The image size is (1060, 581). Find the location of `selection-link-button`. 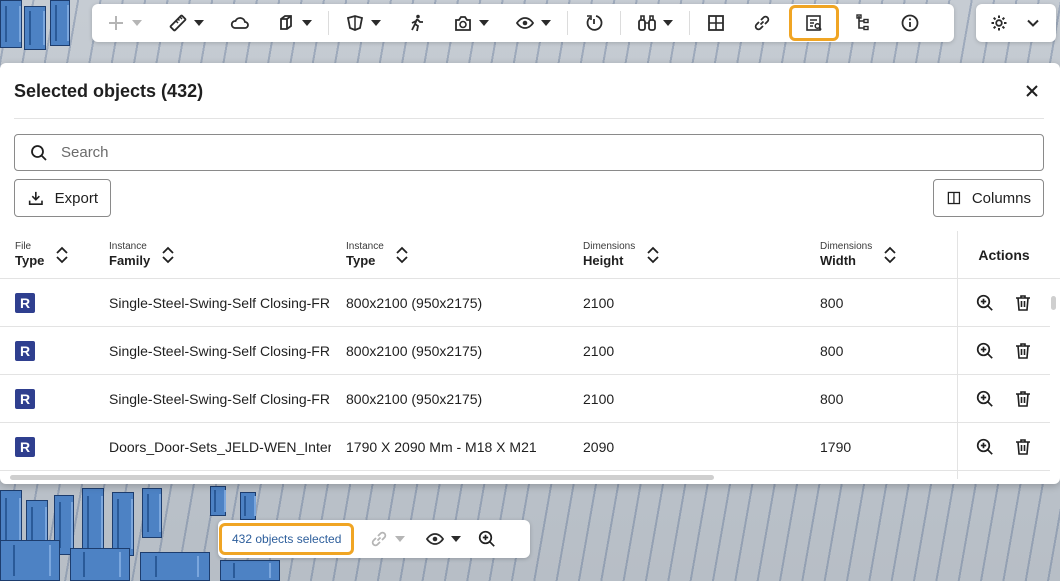

selection-link-button is located at coordinates (387, 539).